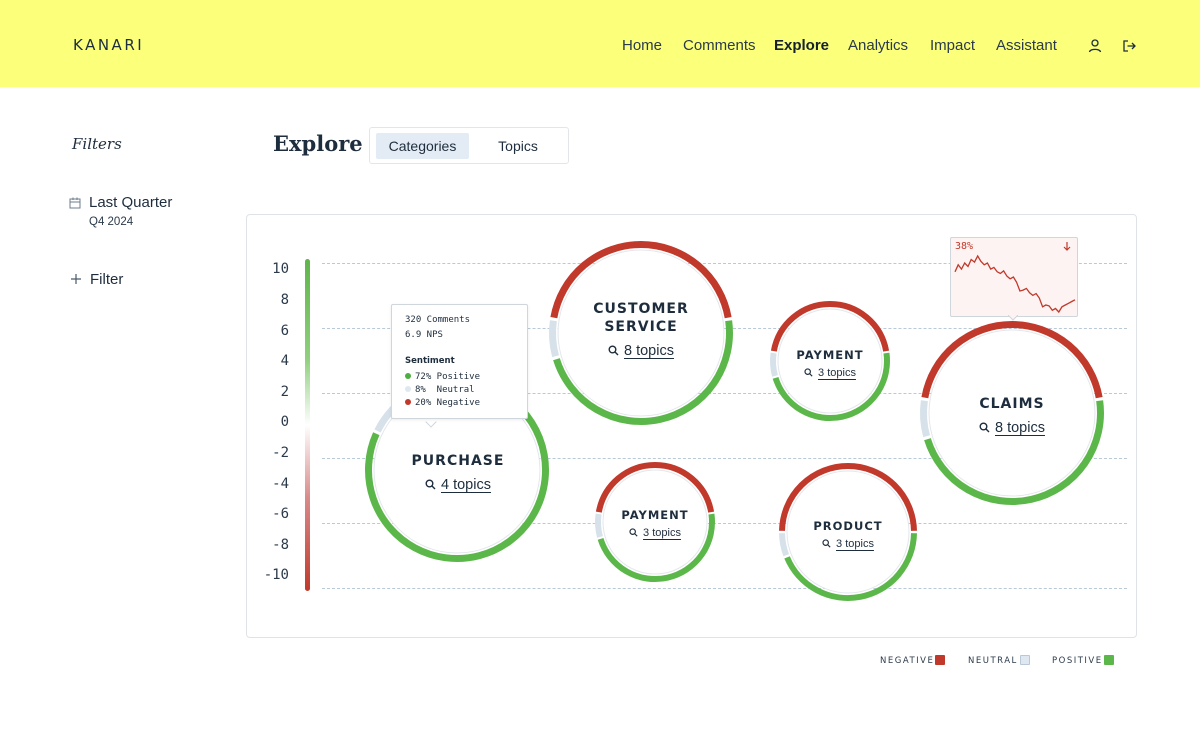  Describe the element at coordinates (458, 461) in the screenshot. I see `bubble-label-purchase: PURCHASE` at that location.